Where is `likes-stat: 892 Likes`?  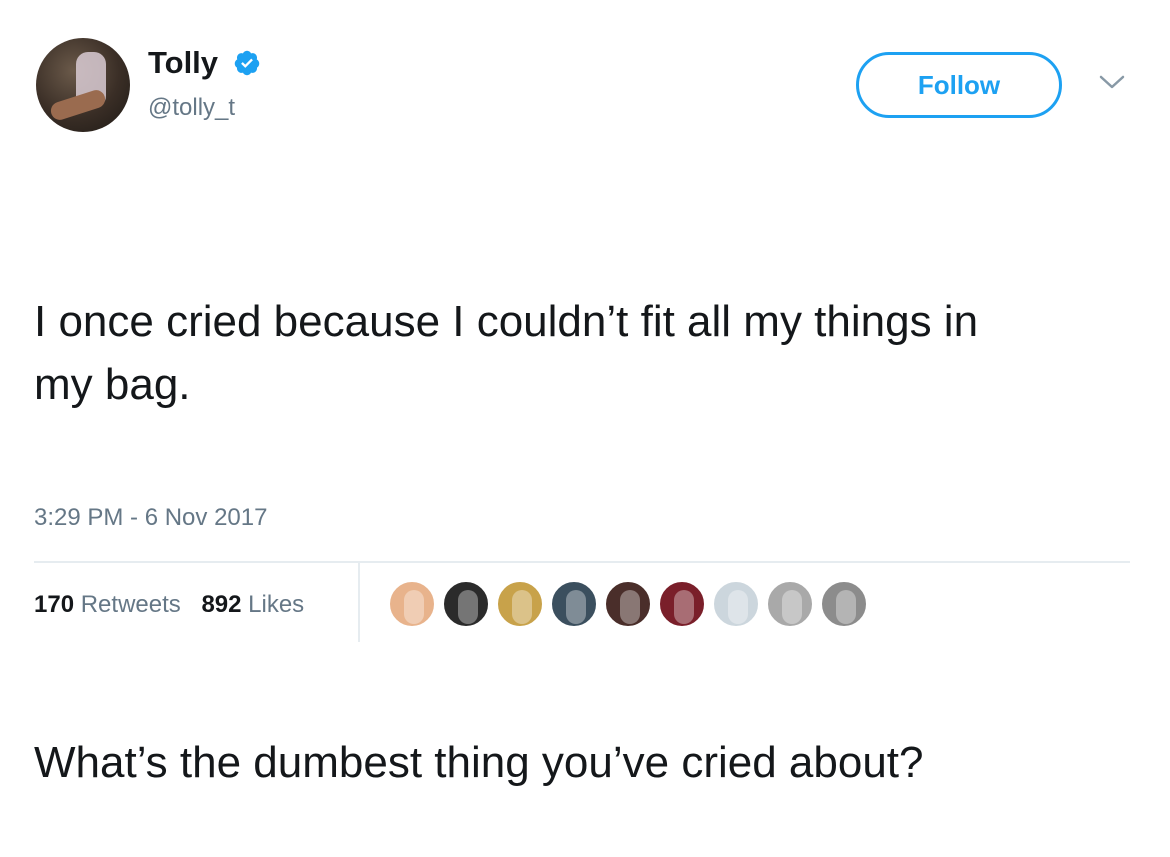
likes-stat: 892 Likes is located at coordinates (252, 604).